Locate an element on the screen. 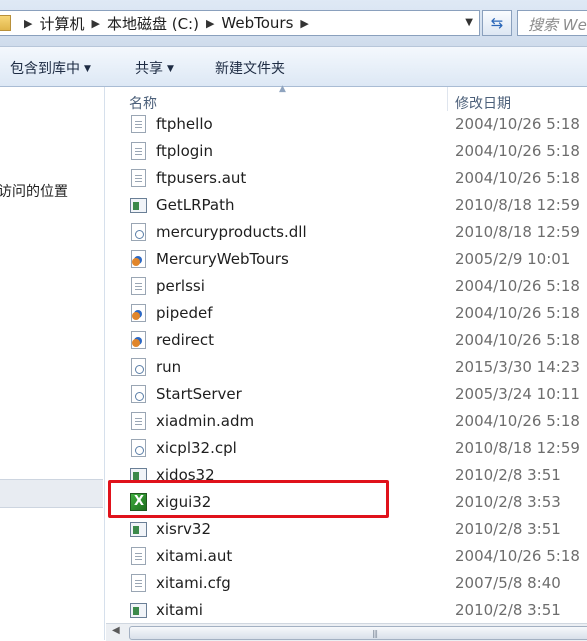 The height and width of the screenshot is (641, 587). file-row: run 2015/3/30 14:23 is located at coordinates (346, 367).